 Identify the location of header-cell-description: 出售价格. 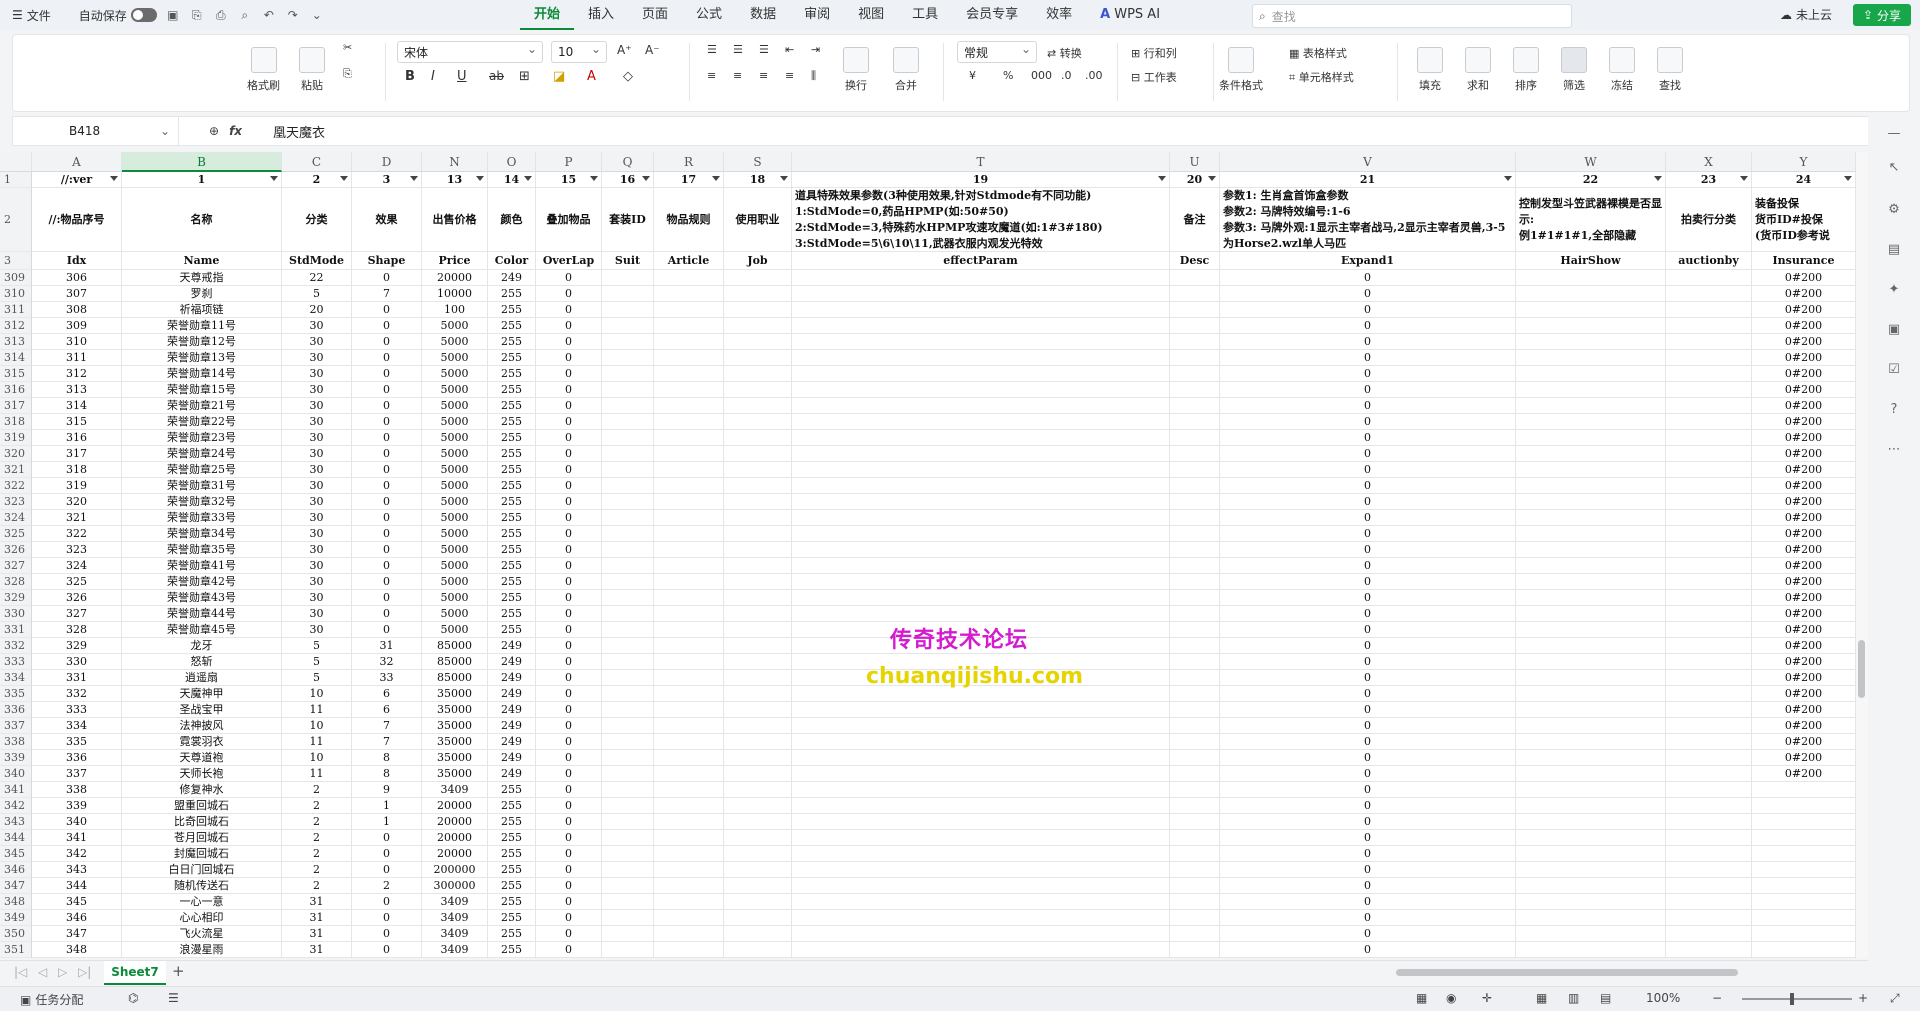
(455, 220).